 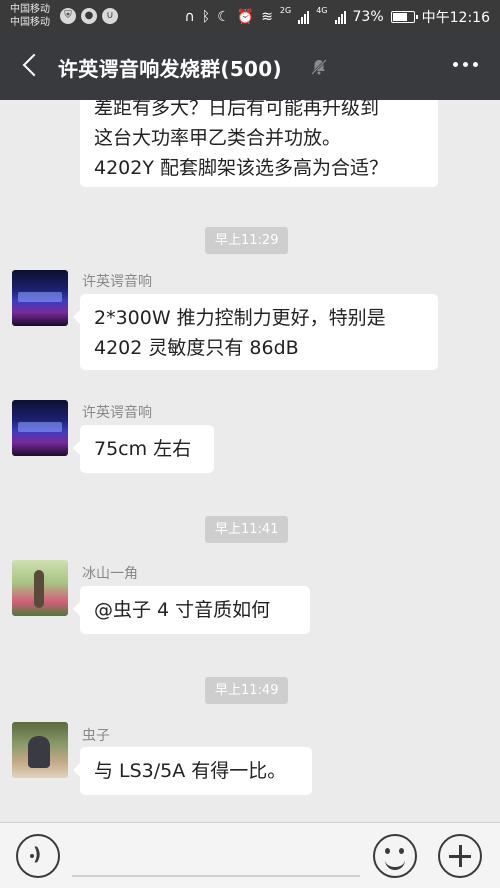 I want to click on message-line: 75cm 左右, so click(x=143, y=449).